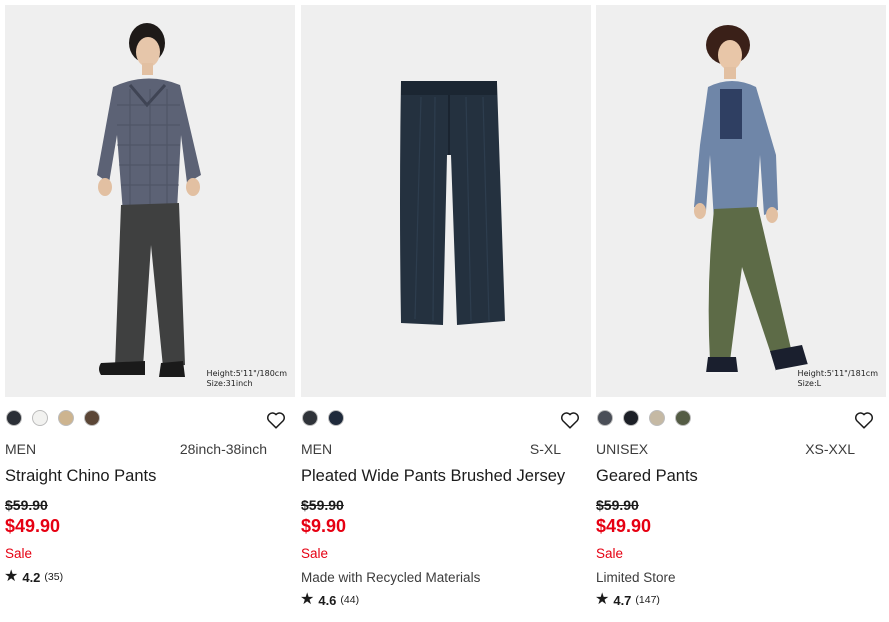 The width and height of the screenshot is (889, 622). Describe the element at coordinates (622, 600) in the screenshot. I see `rating-score: 4.7` at that location.